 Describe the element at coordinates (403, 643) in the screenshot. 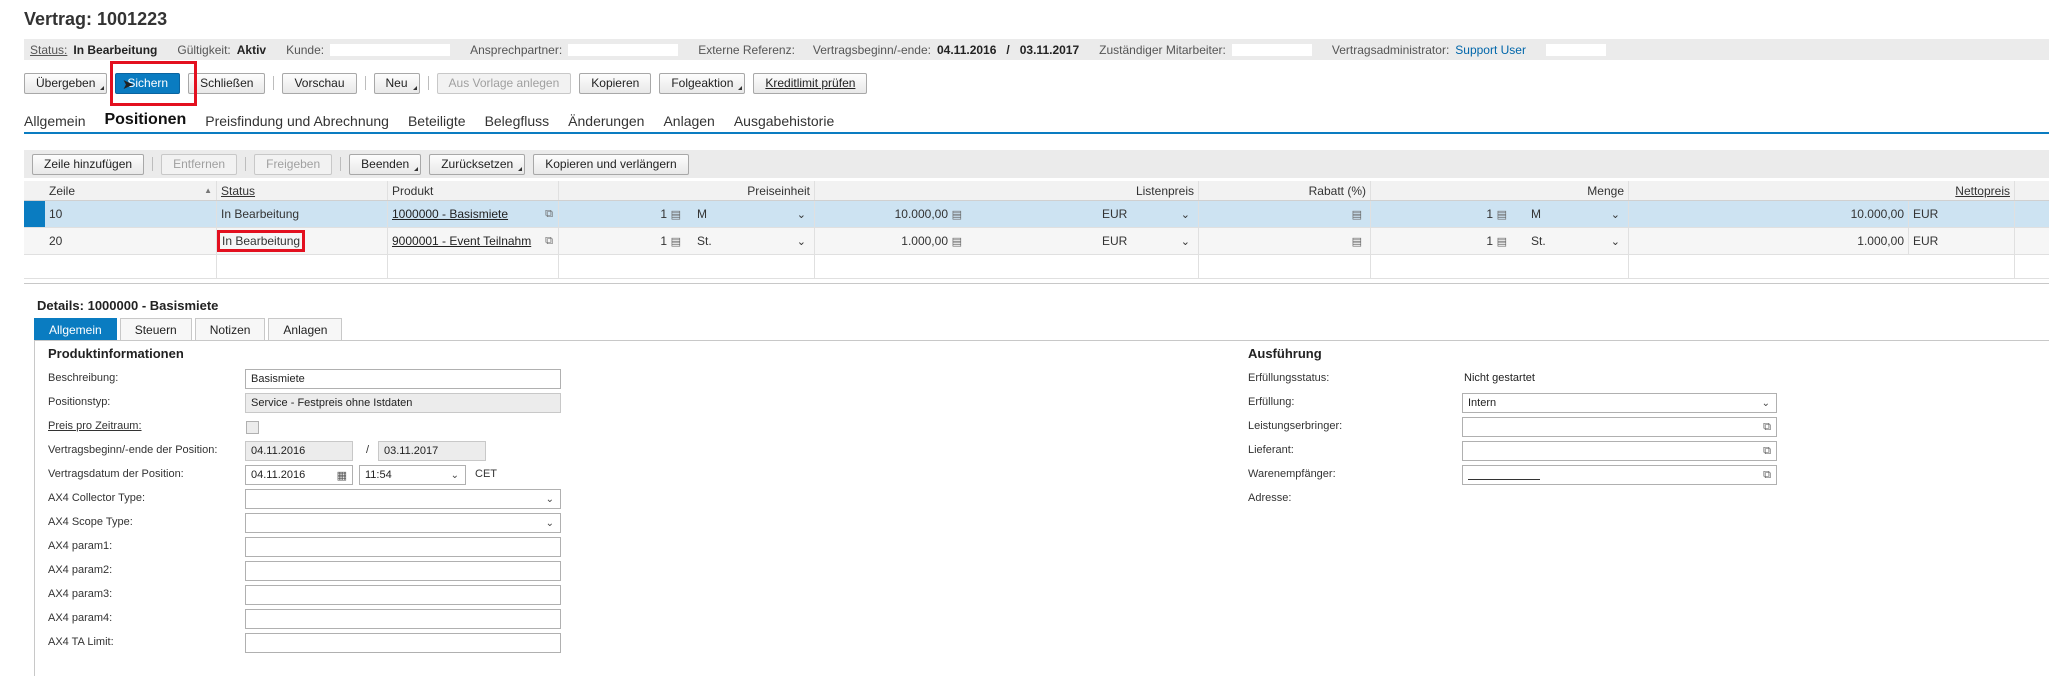

I see `ta-limit-input` at that location.